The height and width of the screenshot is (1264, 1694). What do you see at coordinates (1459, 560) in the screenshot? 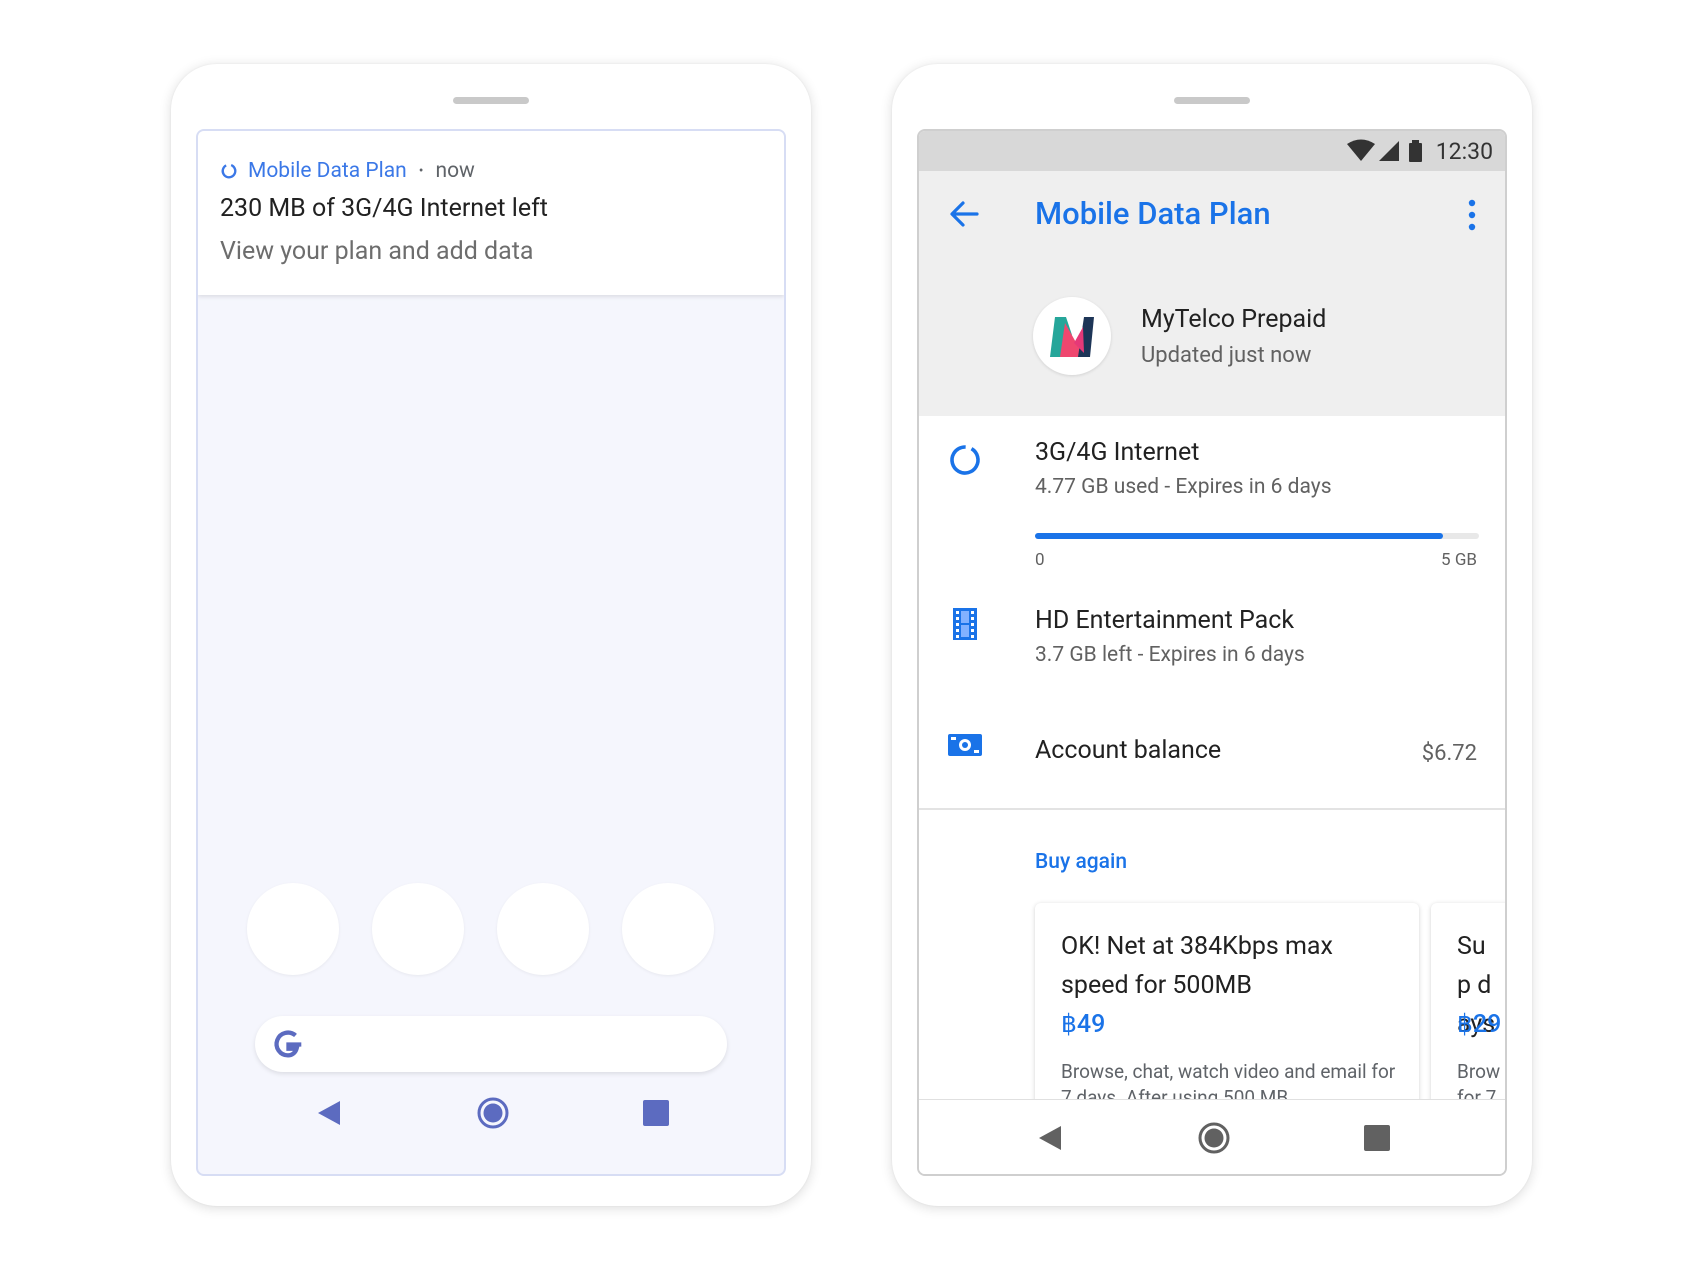
I see `usage-range-max: 5 GB` at bounding box center [1459, 560].